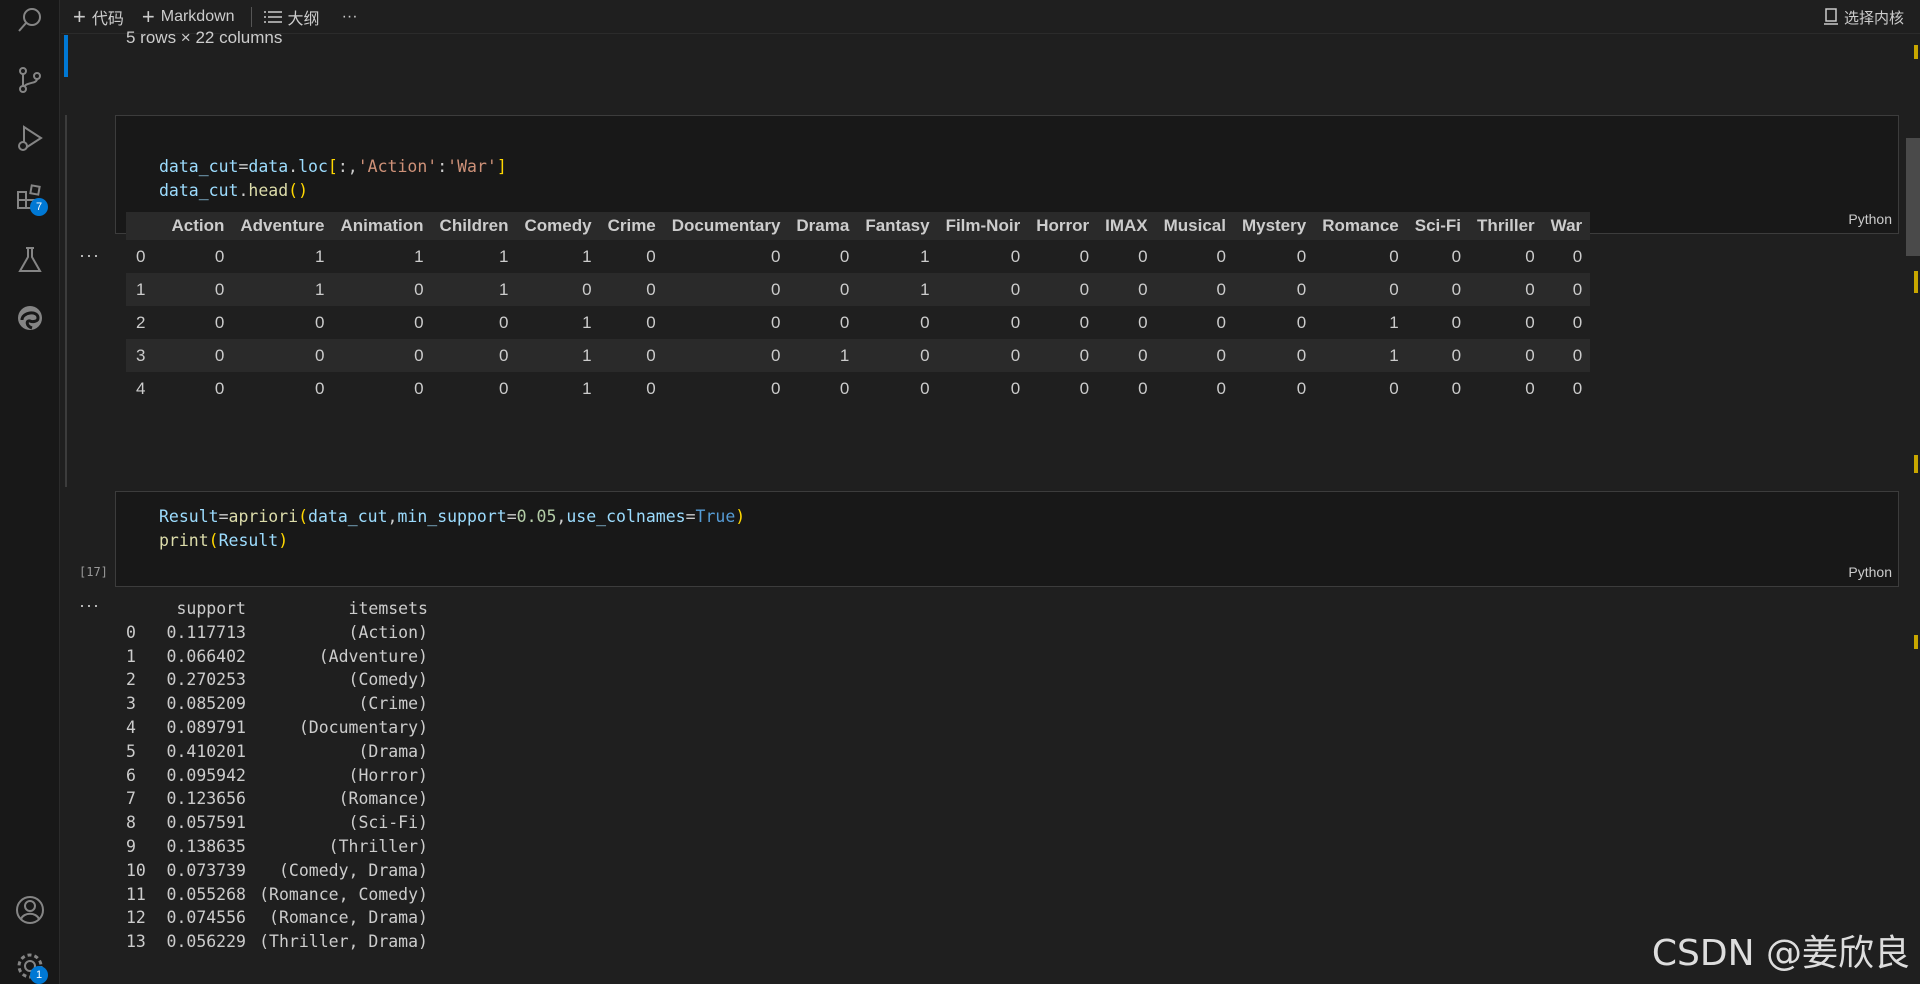 This screenshot has width=1920, height=984. I want to click on more-icon: ···, so click(349, 16).